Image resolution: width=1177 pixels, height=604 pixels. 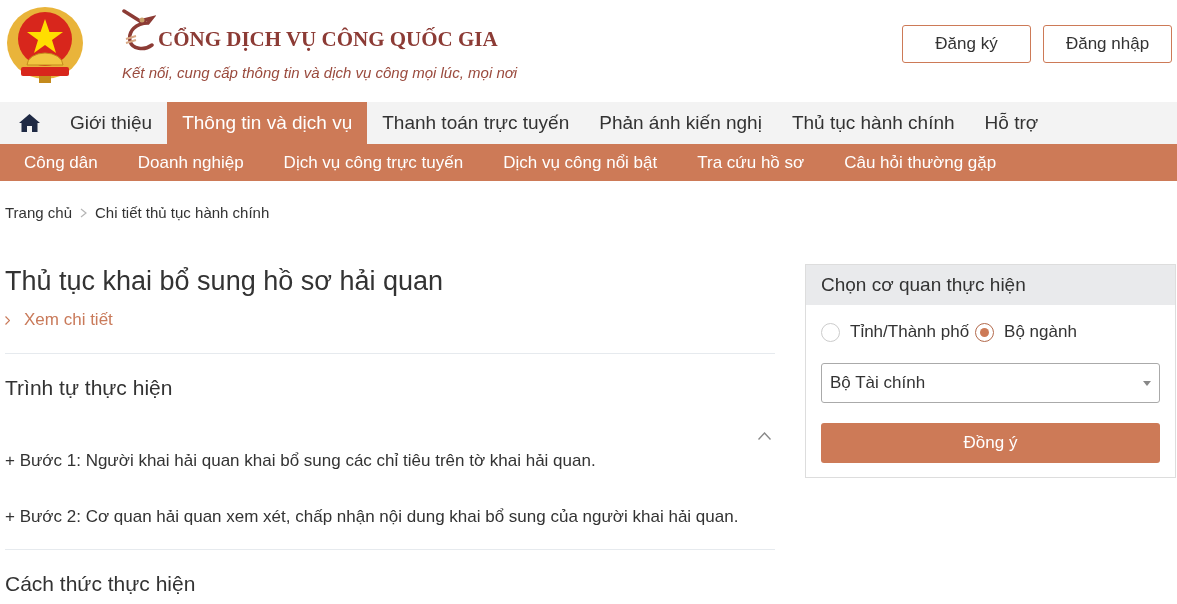 What do you see at coordinates (372, 517) in the screenshot?
I see `step-text: + Bước 2: Cơ quan hải quan xem xét, chấp nhận nội dung khai bổ sung của người khai hải quan.` at bounding box center [372, 517].